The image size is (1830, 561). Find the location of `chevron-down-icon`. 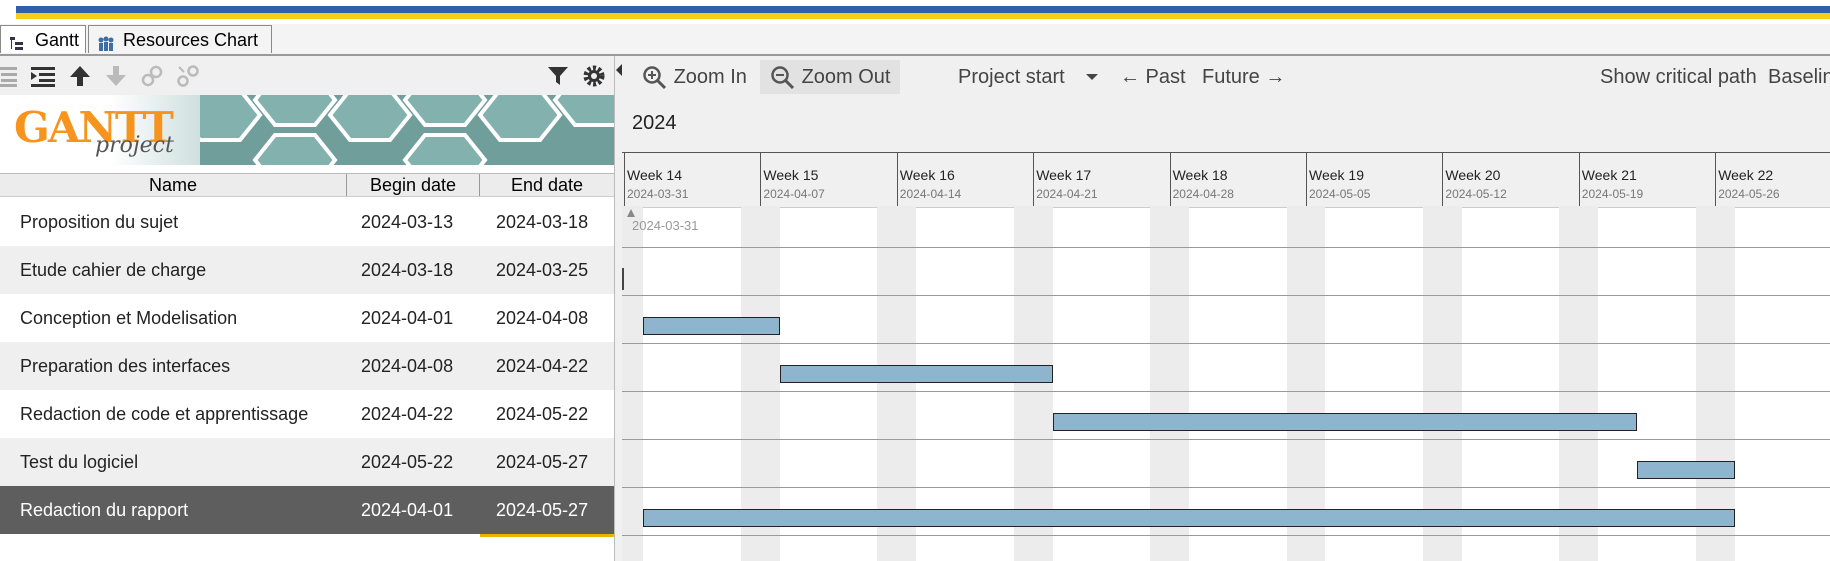

chevron-down-icon is located at coordinates (1092, 77).